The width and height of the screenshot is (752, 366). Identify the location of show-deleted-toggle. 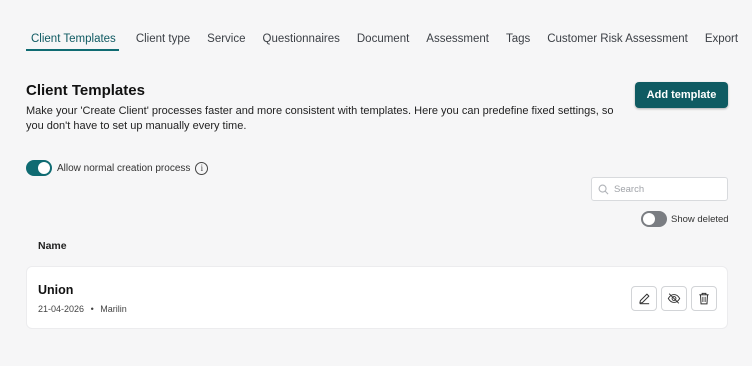
(654, 219).